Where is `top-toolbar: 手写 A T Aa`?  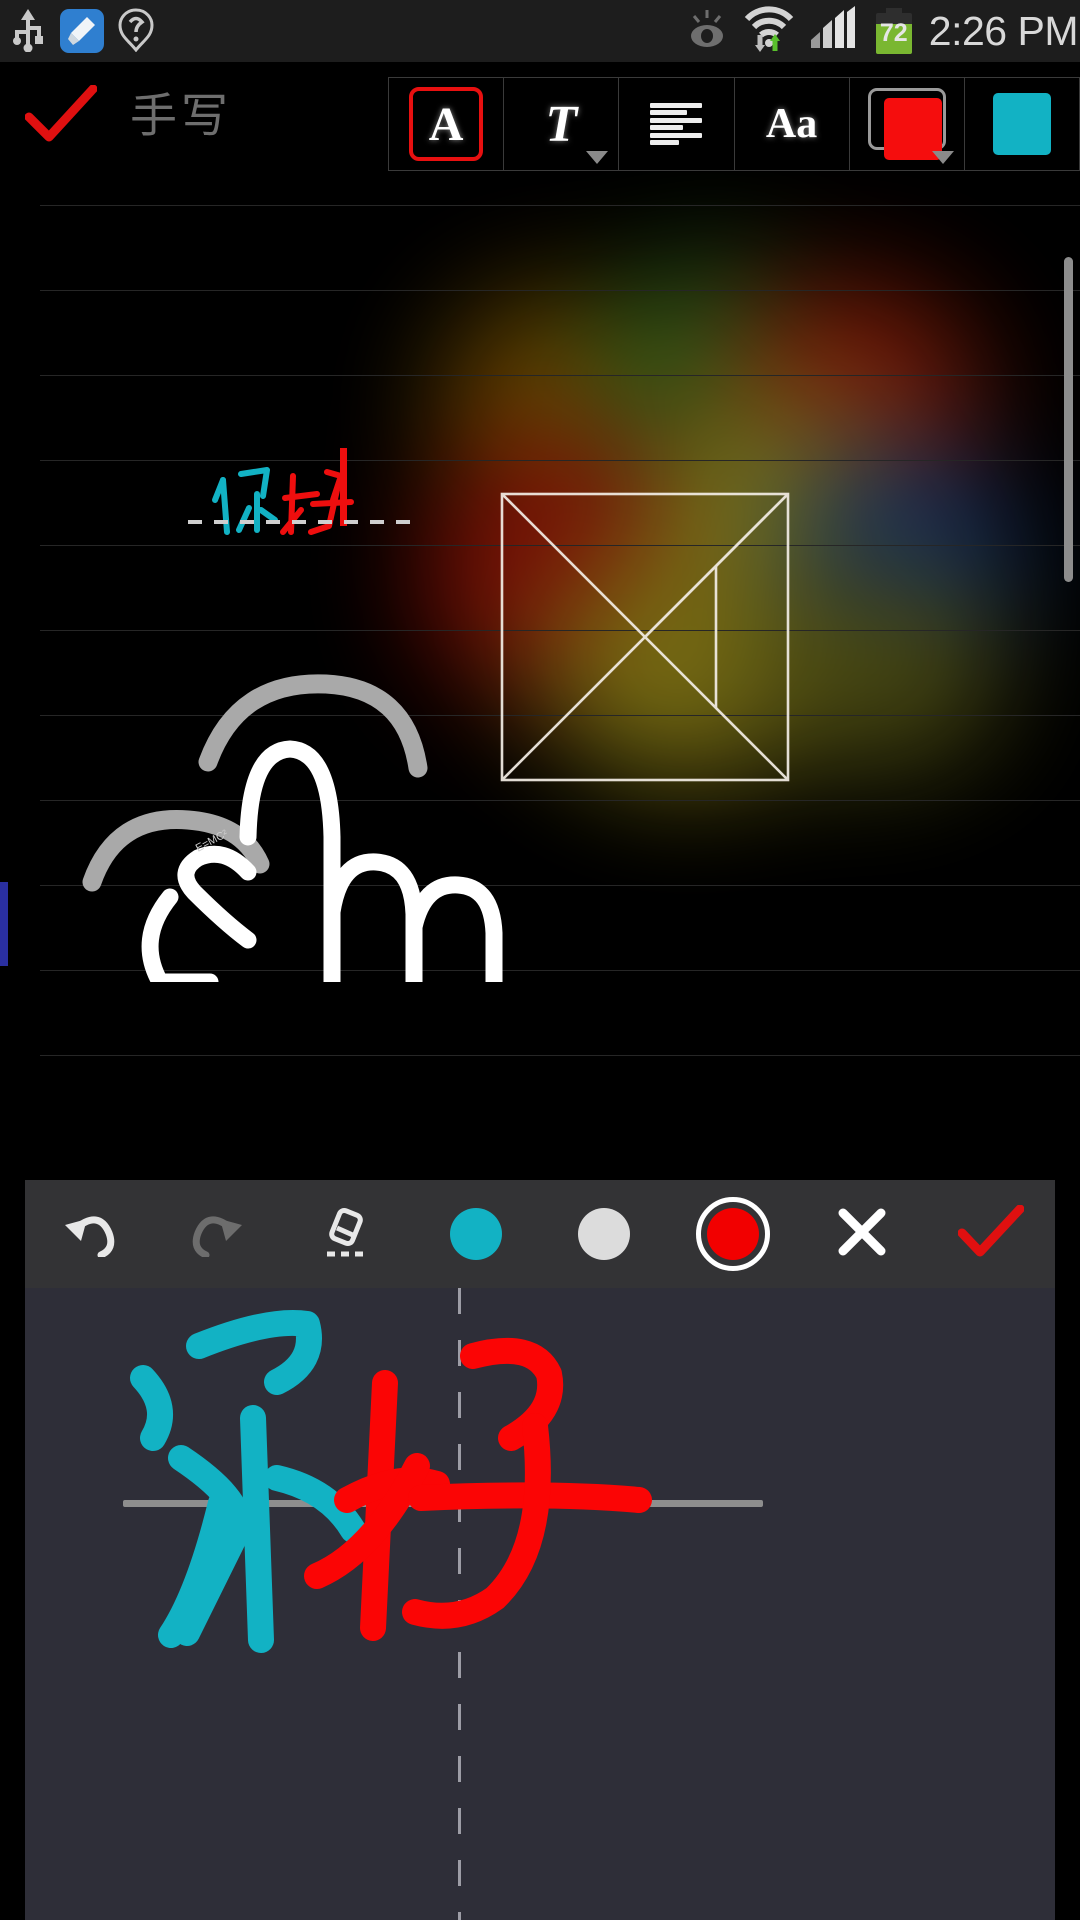
top-toolbar: 手写 A T Aa is located at coordinates (540, 117).